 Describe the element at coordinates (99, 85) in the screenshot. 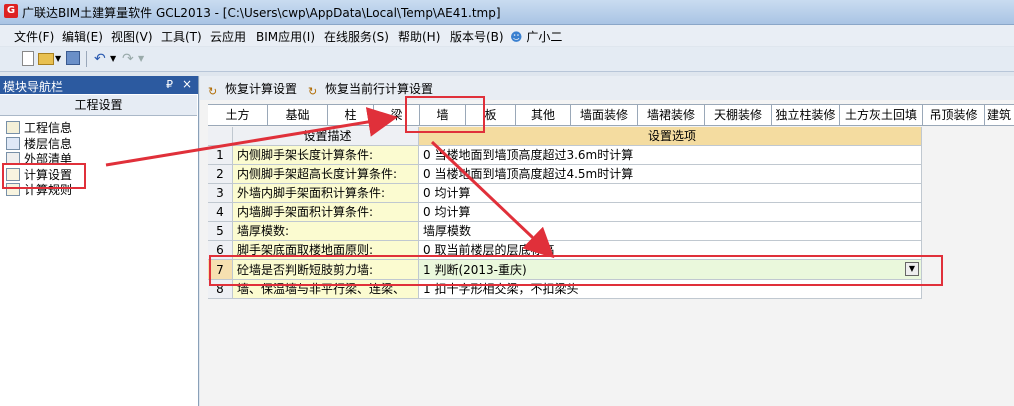

I see `nav-panel-header: 模块导航栏 ₽ ×` at that location.